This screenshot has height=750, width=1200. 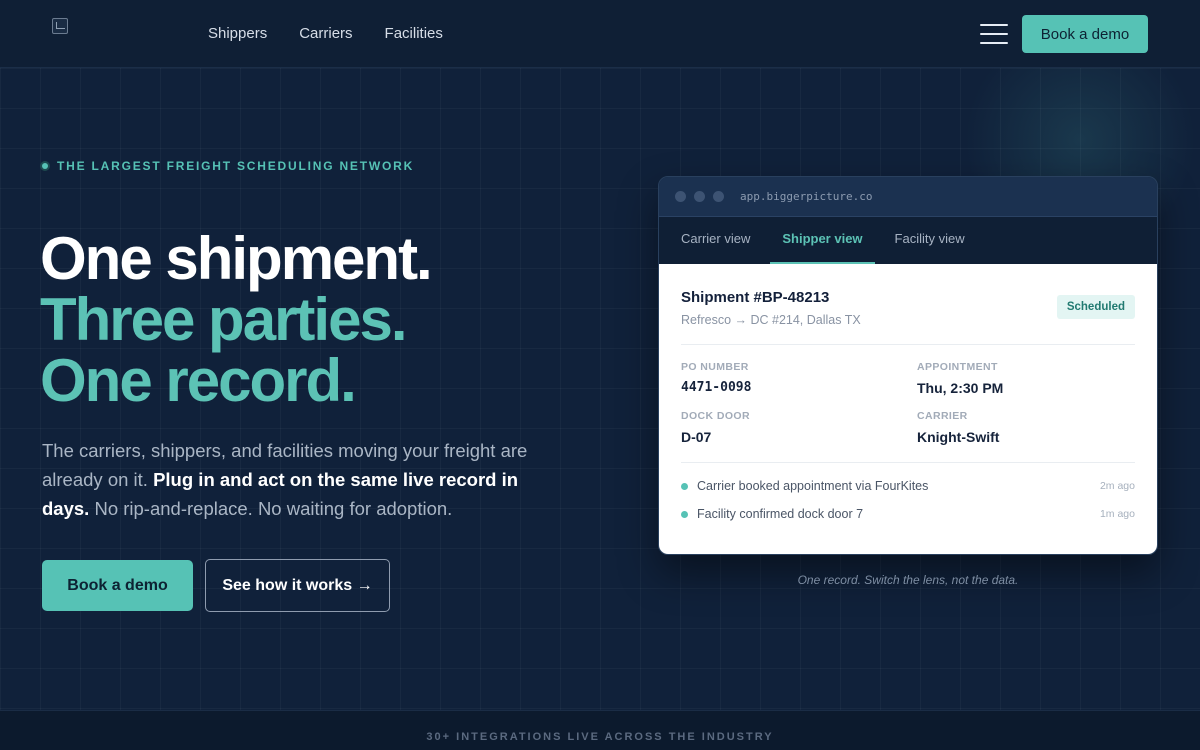 What do you see at coordinates (223, 319) in the screenshot?
I see `headline-line-2: Three parties.` at bounding box center [223, 319].